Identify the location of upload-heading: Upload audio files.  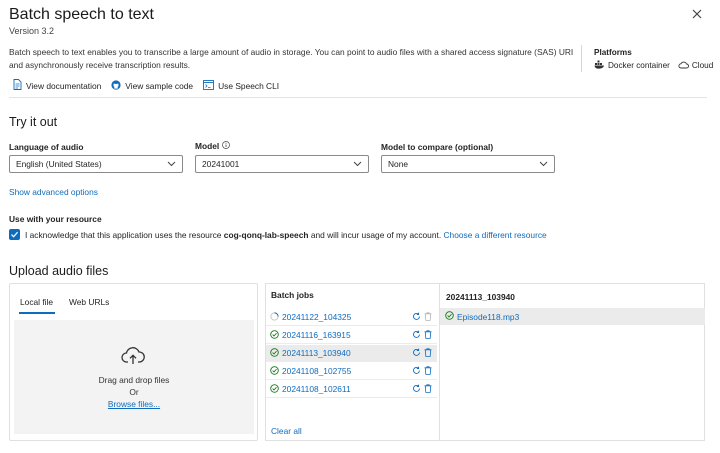
(59, 271).